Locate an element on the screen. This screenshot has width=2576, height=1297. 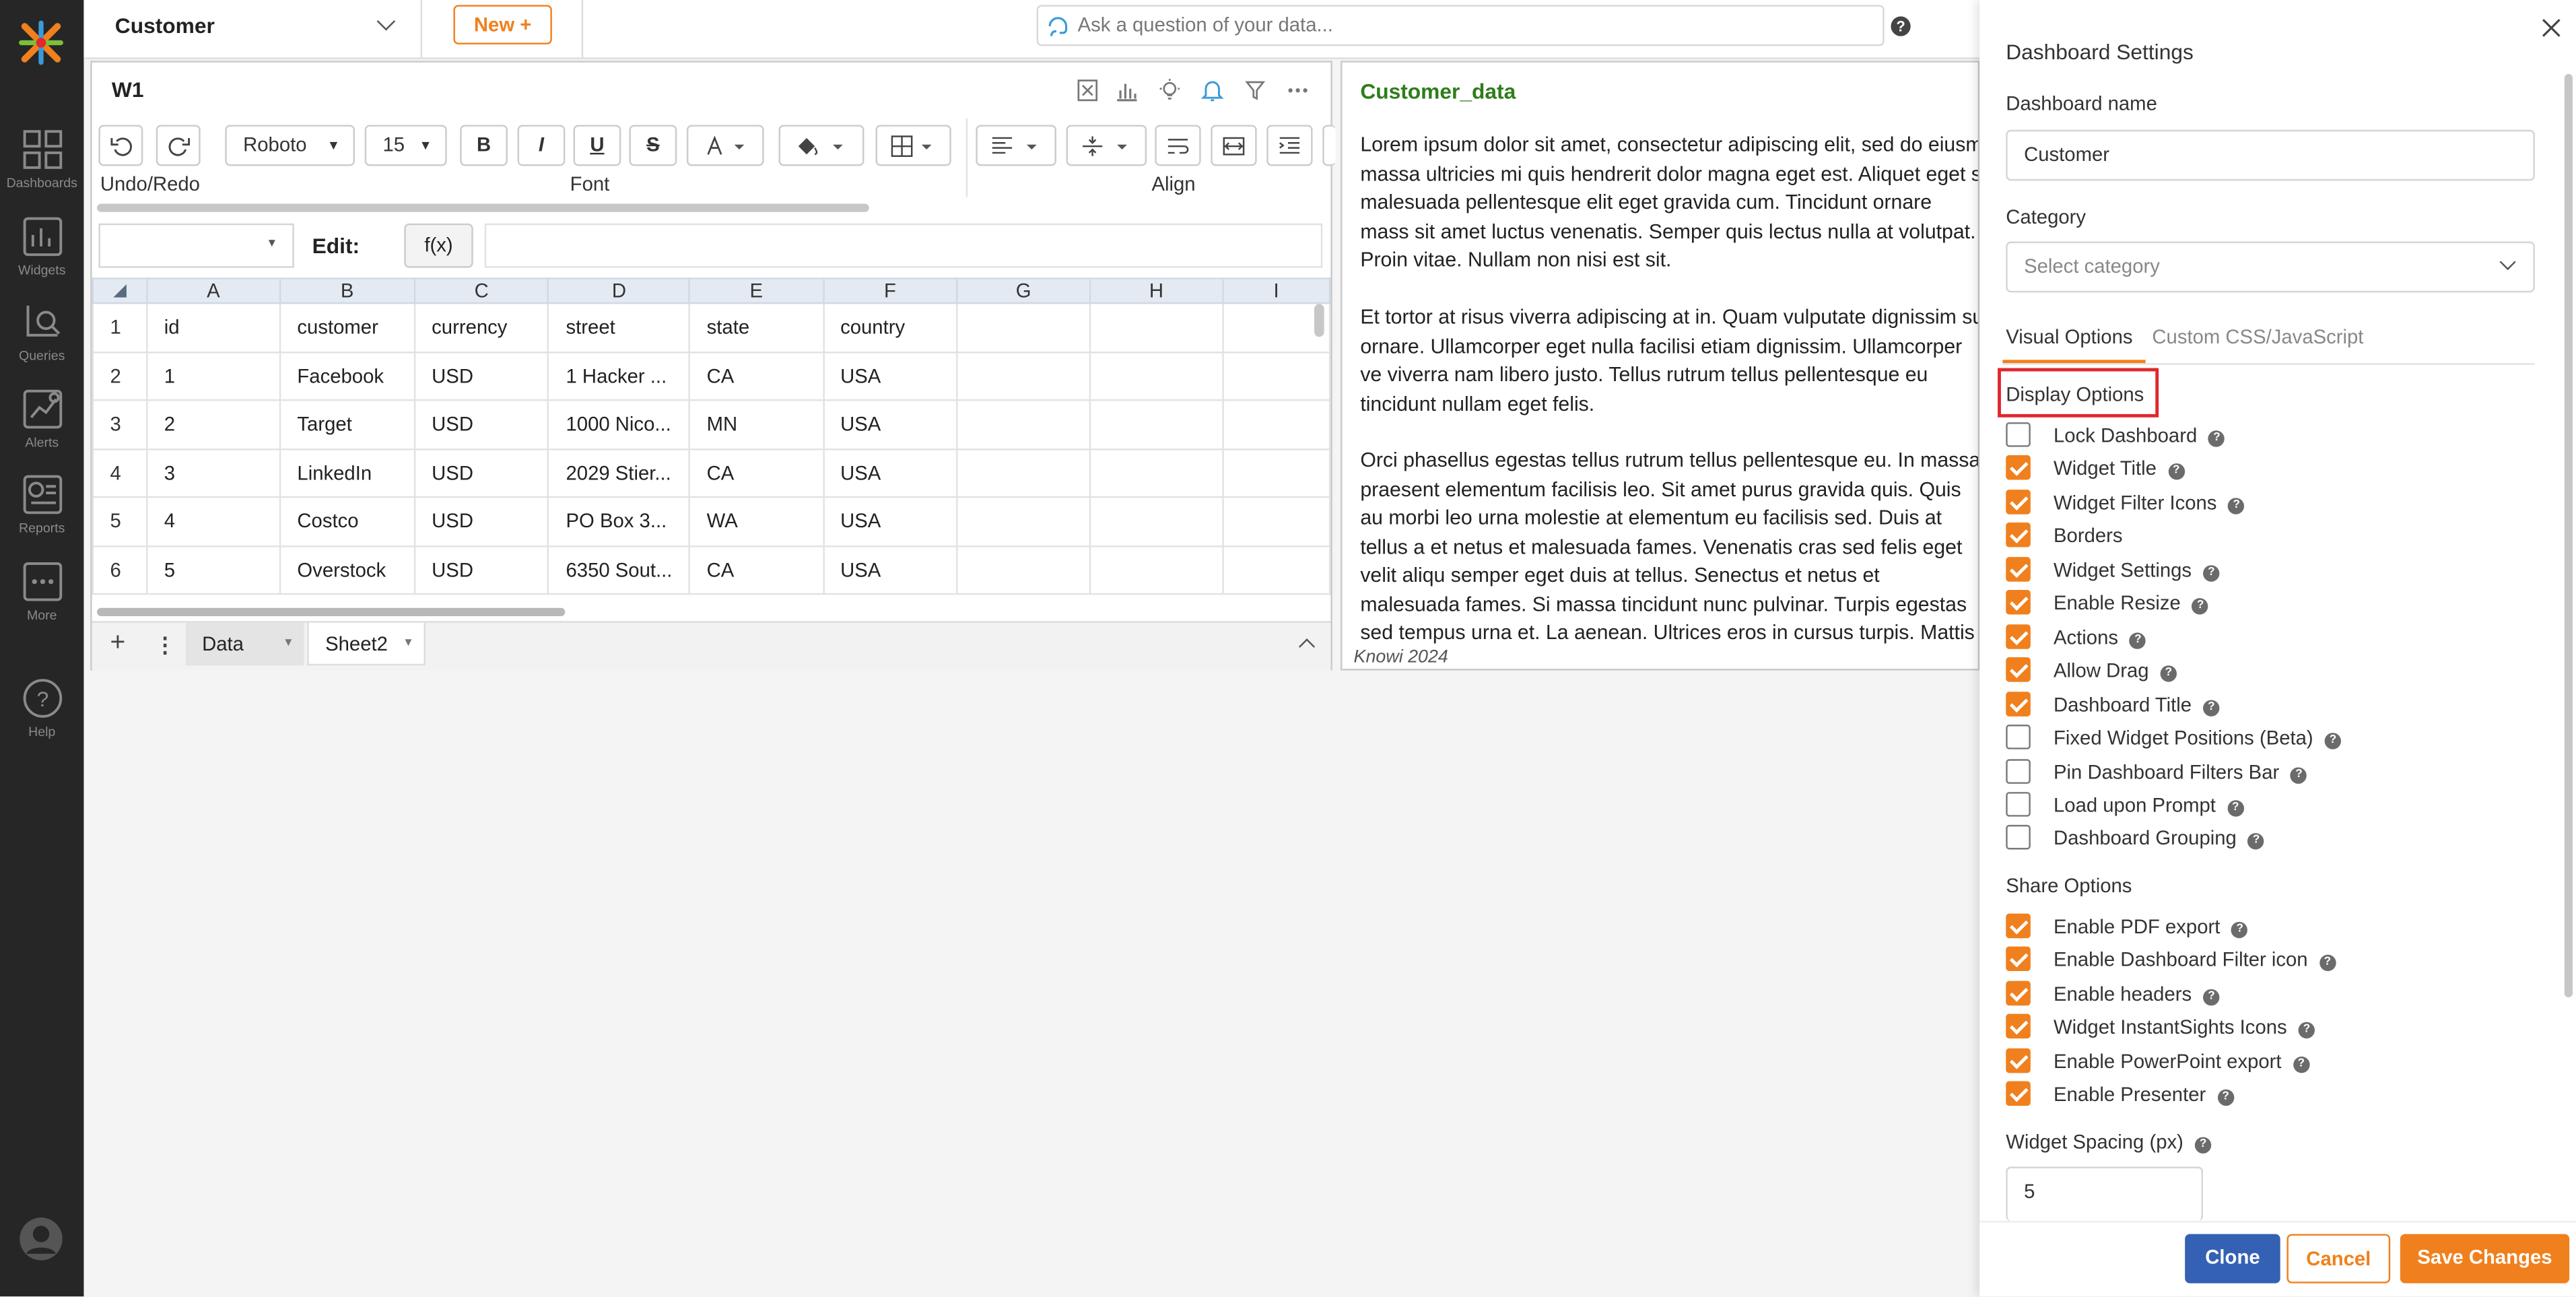
option-label: Allow Drag? is located at coordinates (2115, 670).